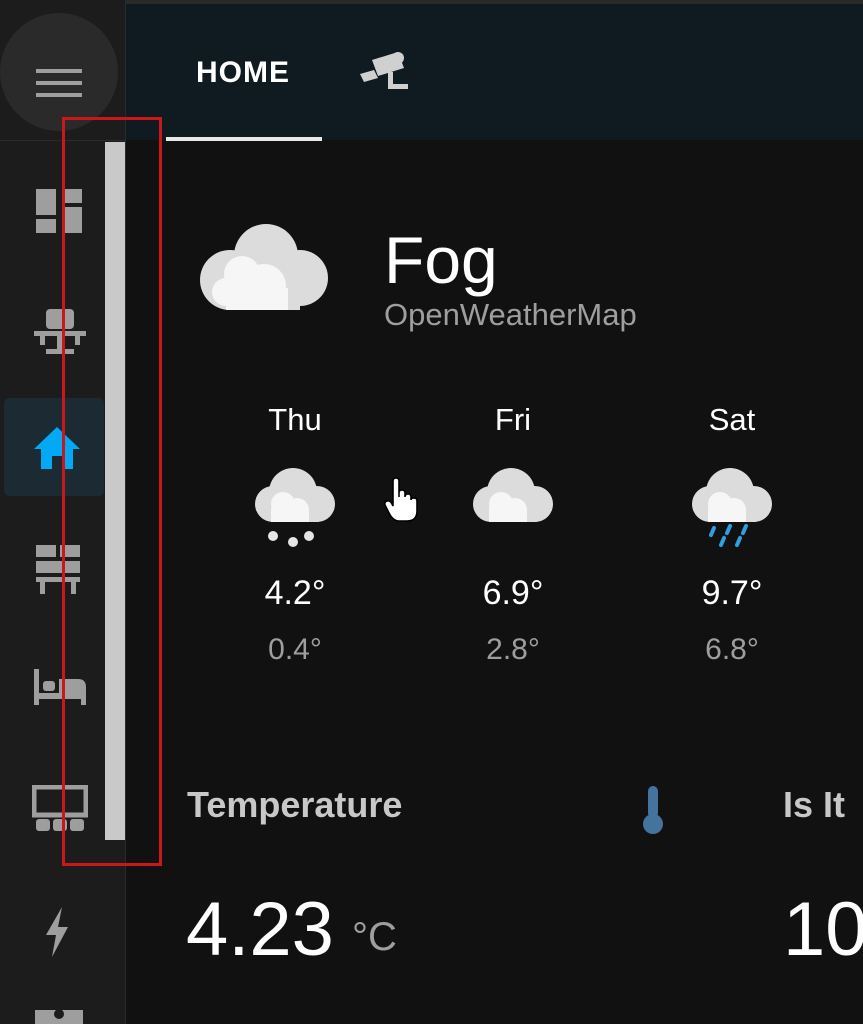  Describe the element at coordinates (513, 509) in the screenshot. I see `cloudy-icon` at that location.